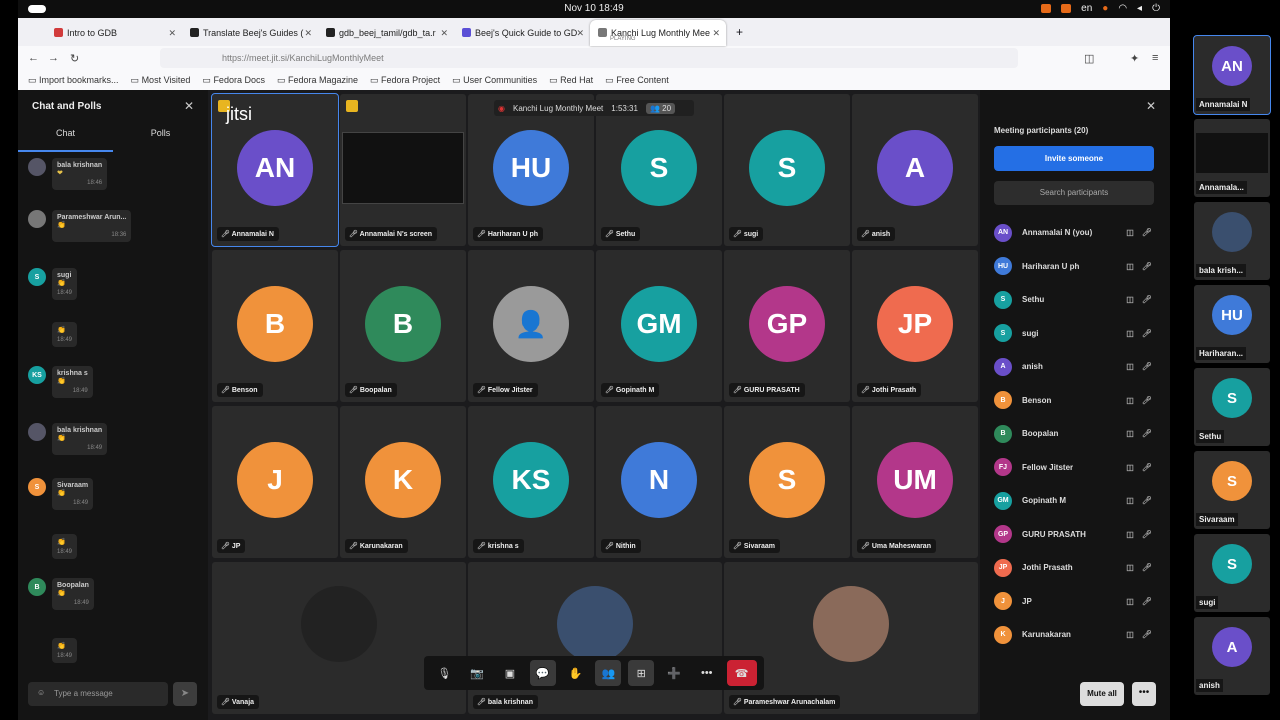  Describe the element at coordinates (589, 58) in the screenshot. I see `url-bar: https://meet.jit.si/KanchiLugMonthlyMeet` at that location.